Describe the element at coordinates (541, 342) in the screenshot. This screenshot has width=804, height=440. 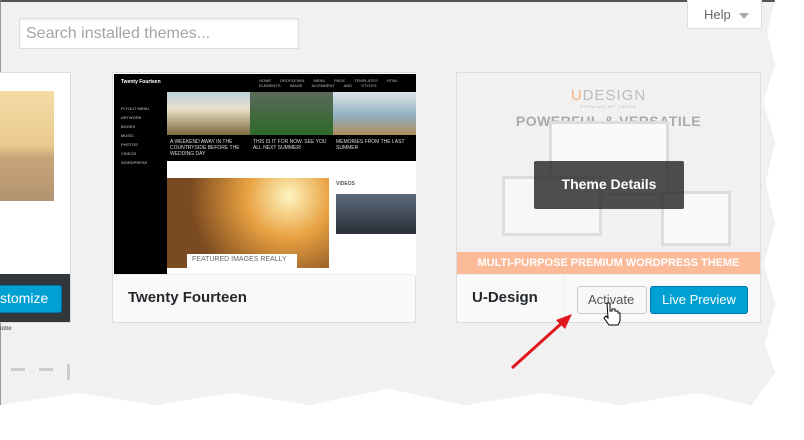
I see `red-arrow-icon` at that location.